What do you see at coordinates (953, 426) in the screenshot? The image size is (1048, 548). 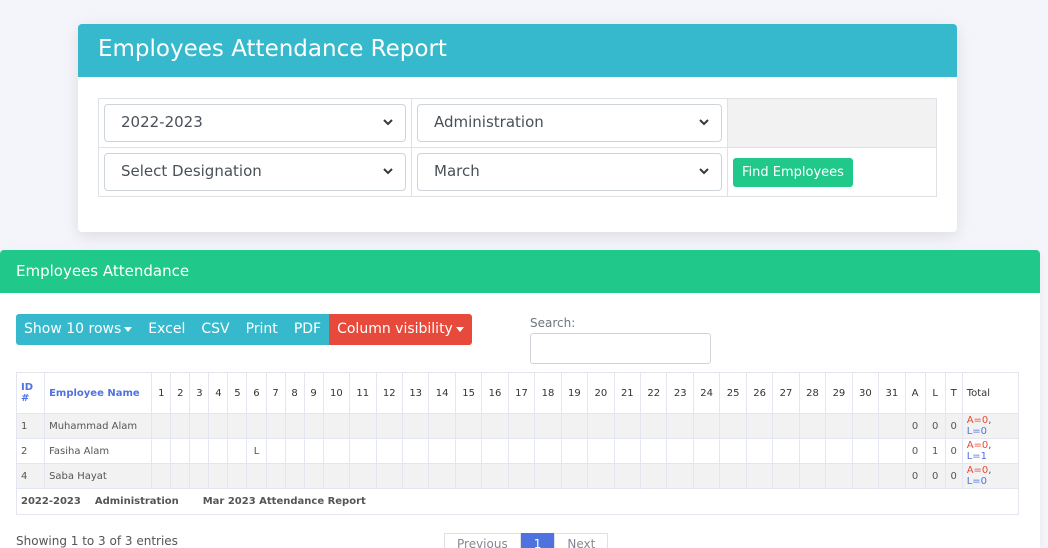 I see `cell-t: 0` at bounding box center [953, 426].